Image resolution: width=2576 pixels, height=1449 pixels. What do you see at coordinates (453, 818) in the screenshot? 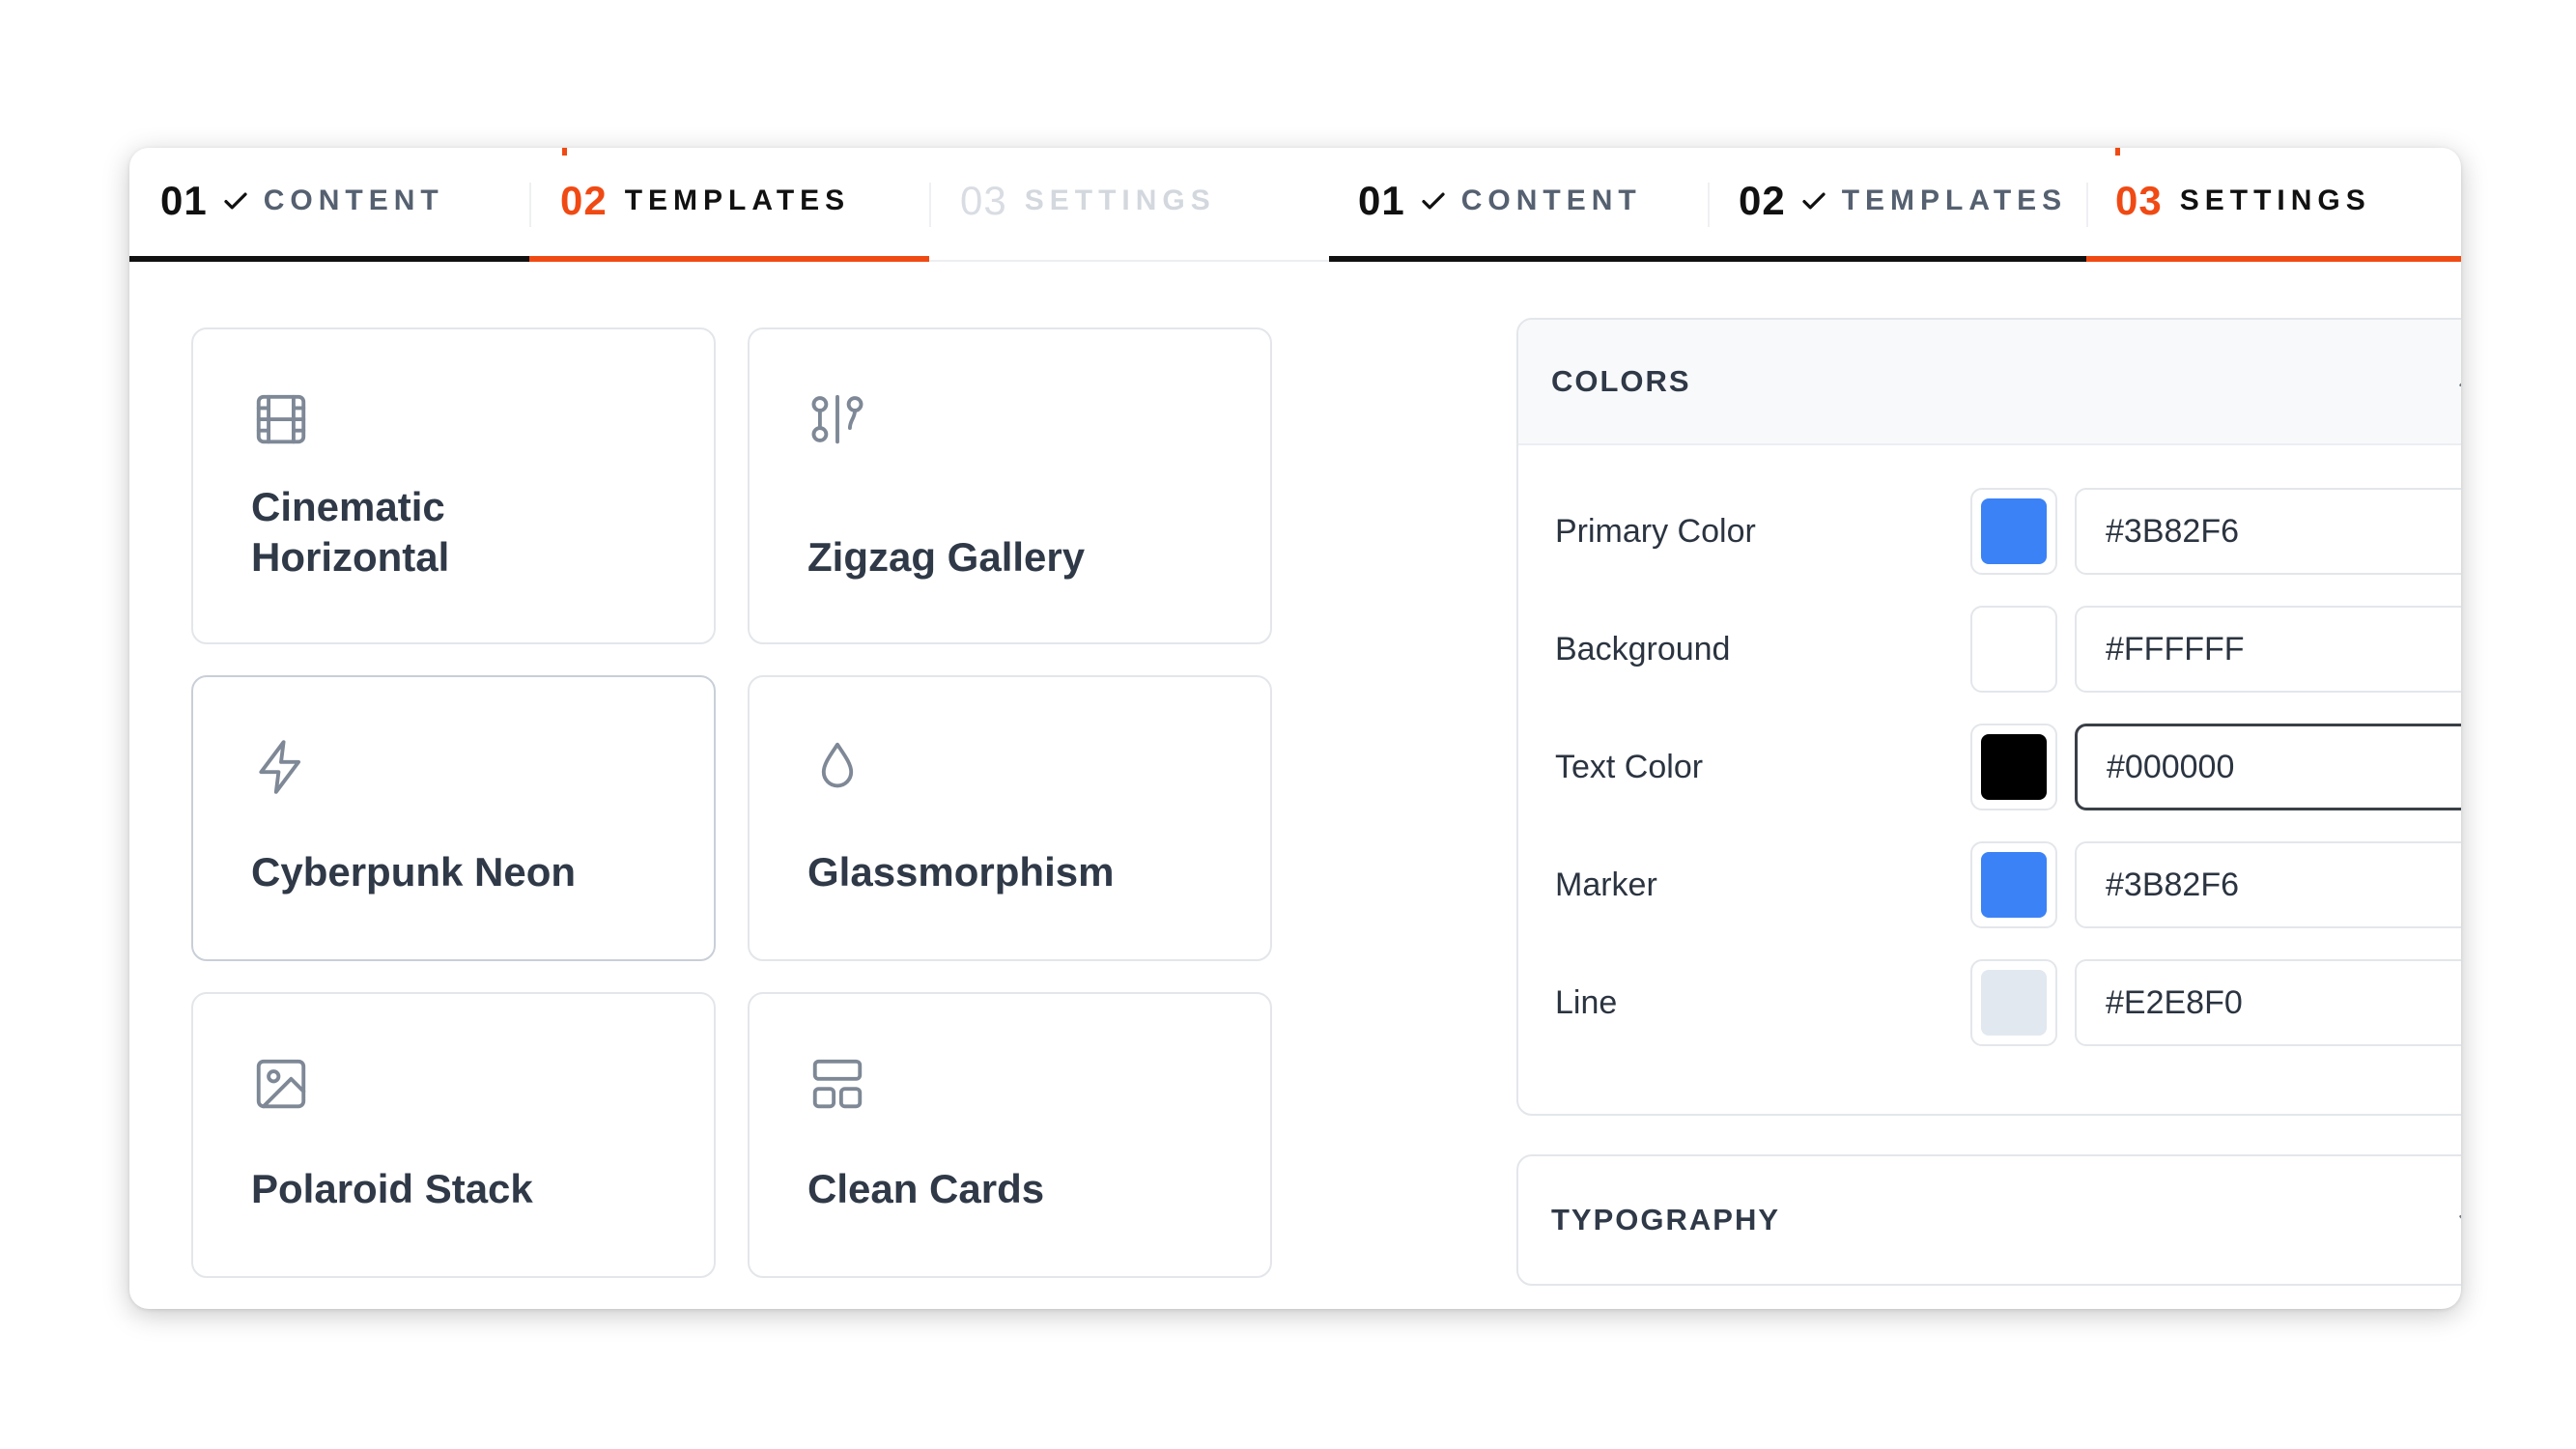
I see `template-card-cyberpunk-neon: Cyberpunk Neon` at bounding box center [453, 818].